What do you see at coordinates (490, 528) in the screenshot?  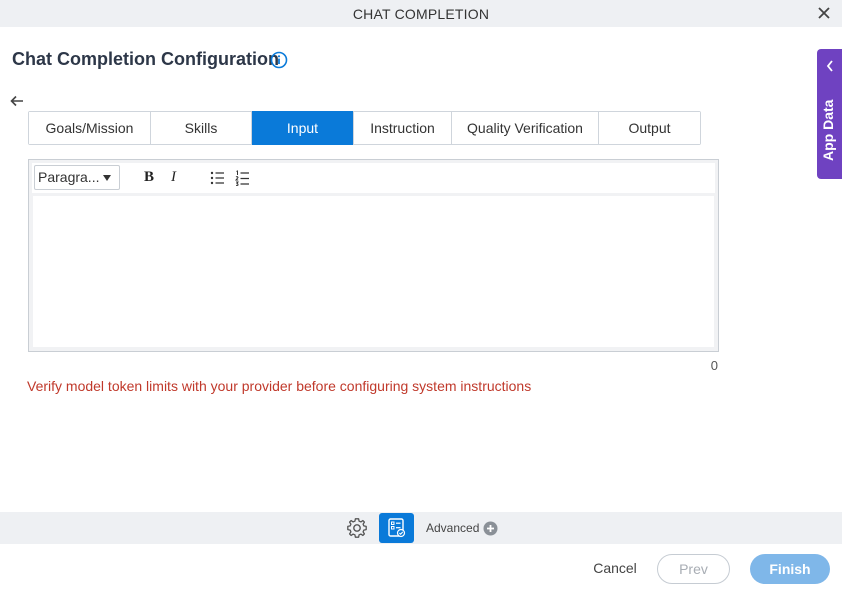 I see `plus-circle-icon` at bounding box center [490, 528].